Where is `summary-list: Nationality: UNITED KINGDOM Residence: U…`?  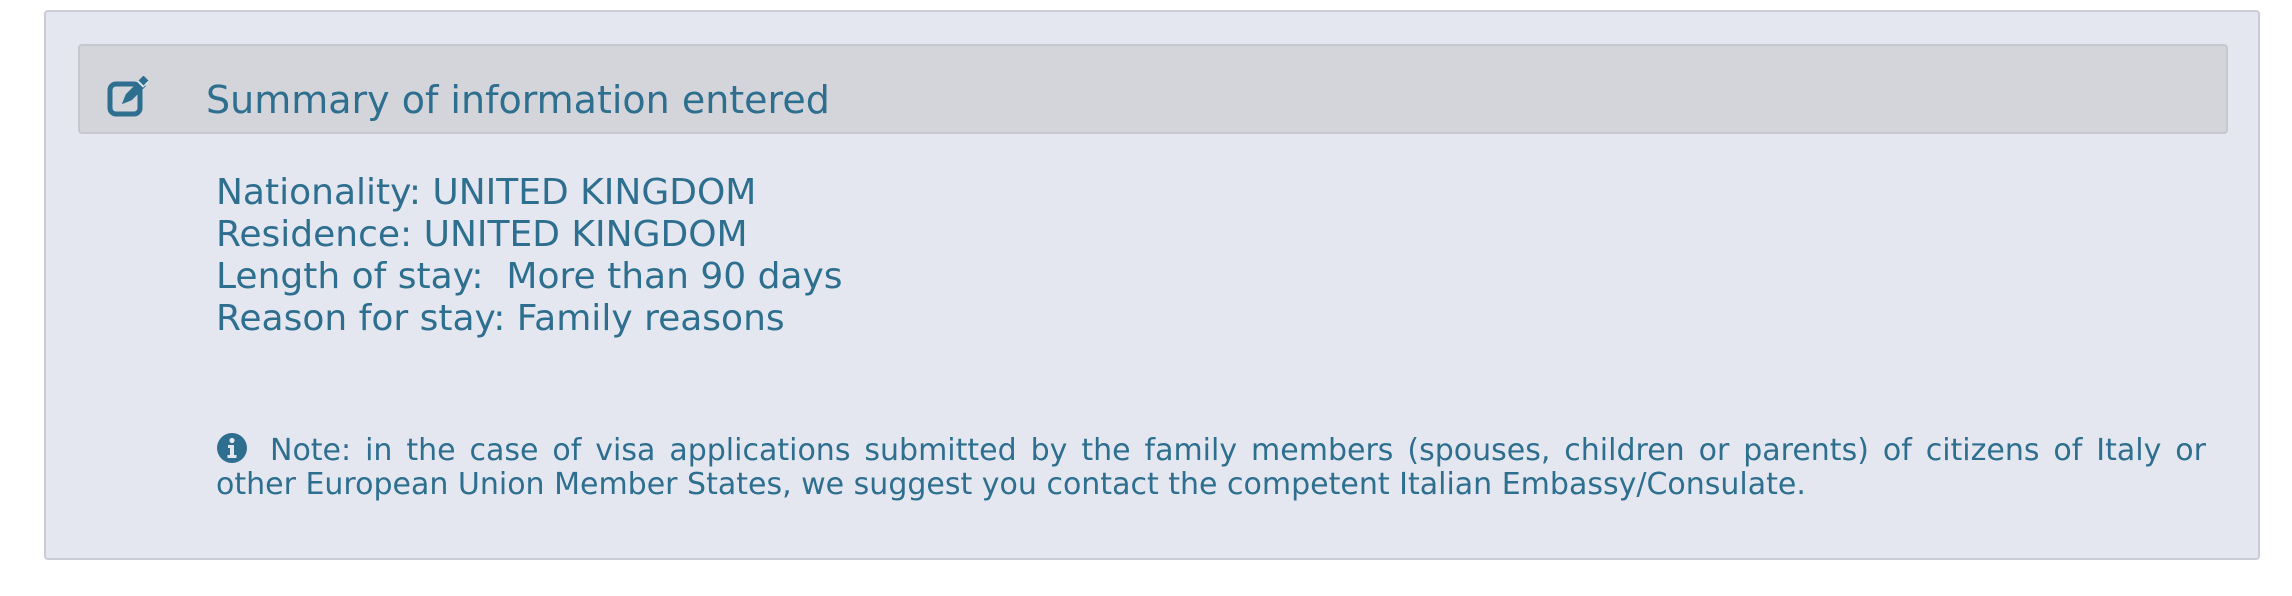
summary-list: Nationality: UNITED KINGDOM Residence: U… is located at coordinates (529, 256).